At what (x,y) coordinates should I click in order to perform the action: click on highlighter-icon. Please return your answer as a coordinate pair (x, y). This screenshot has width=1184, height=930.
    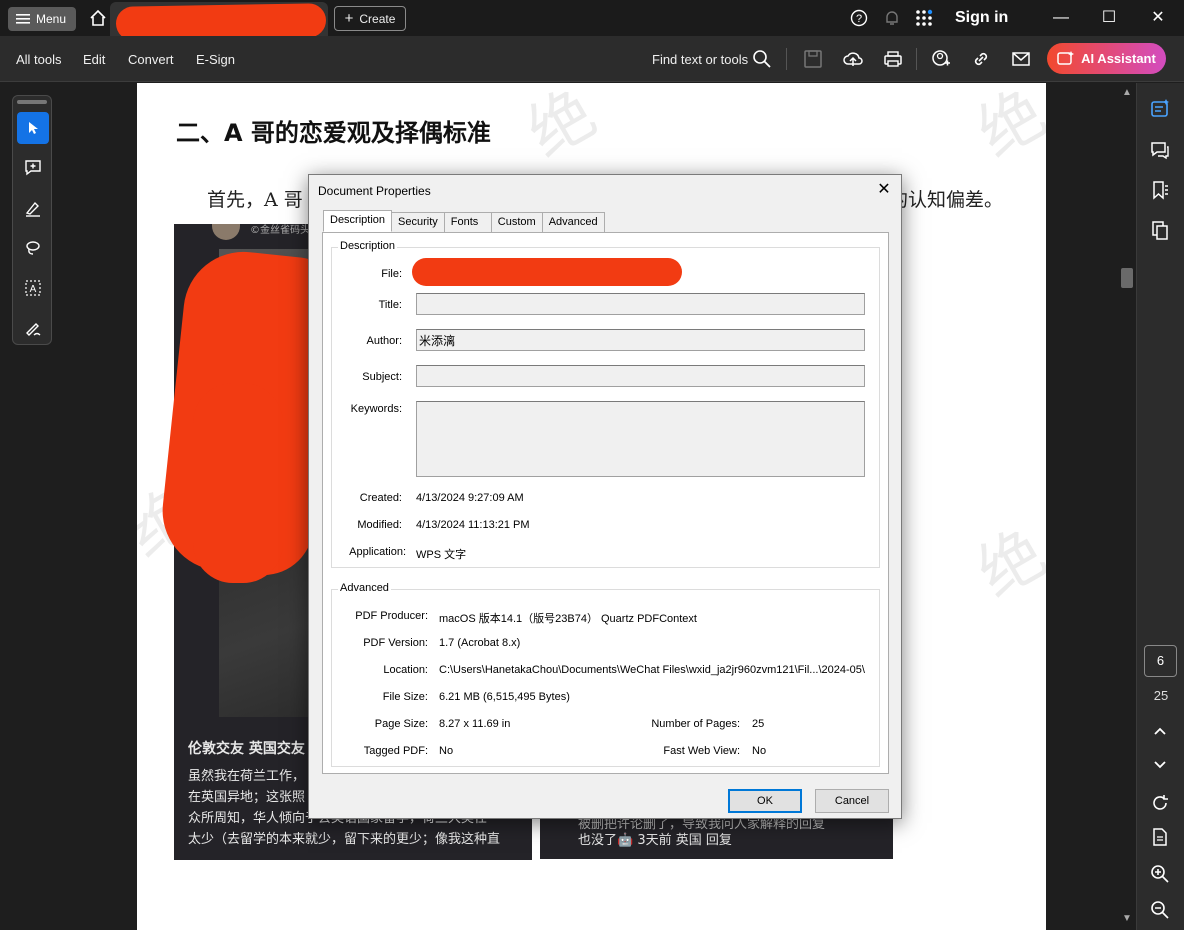
    Looking at the image, I should click on (32, 209).